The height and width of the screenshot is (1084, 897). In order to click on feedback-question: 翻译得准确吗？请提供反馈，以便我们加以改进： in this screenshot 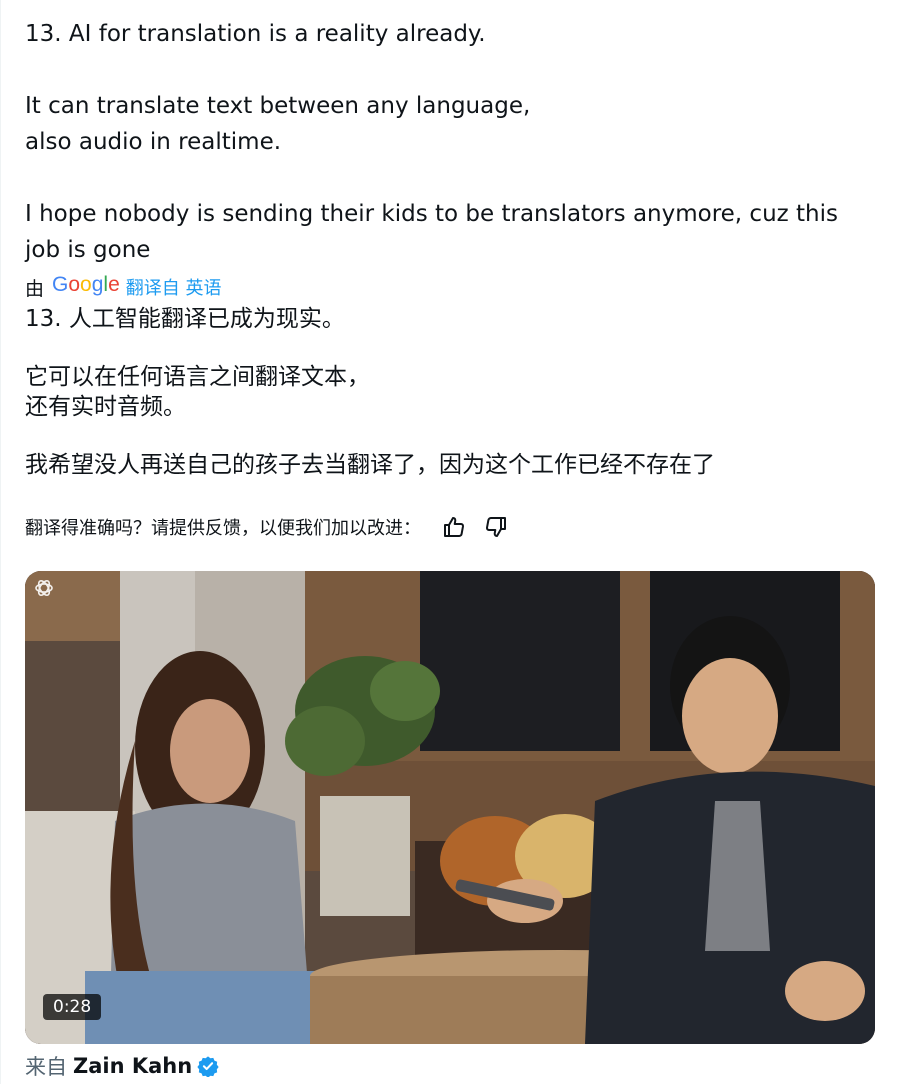, I will do `click(223, 528)`.